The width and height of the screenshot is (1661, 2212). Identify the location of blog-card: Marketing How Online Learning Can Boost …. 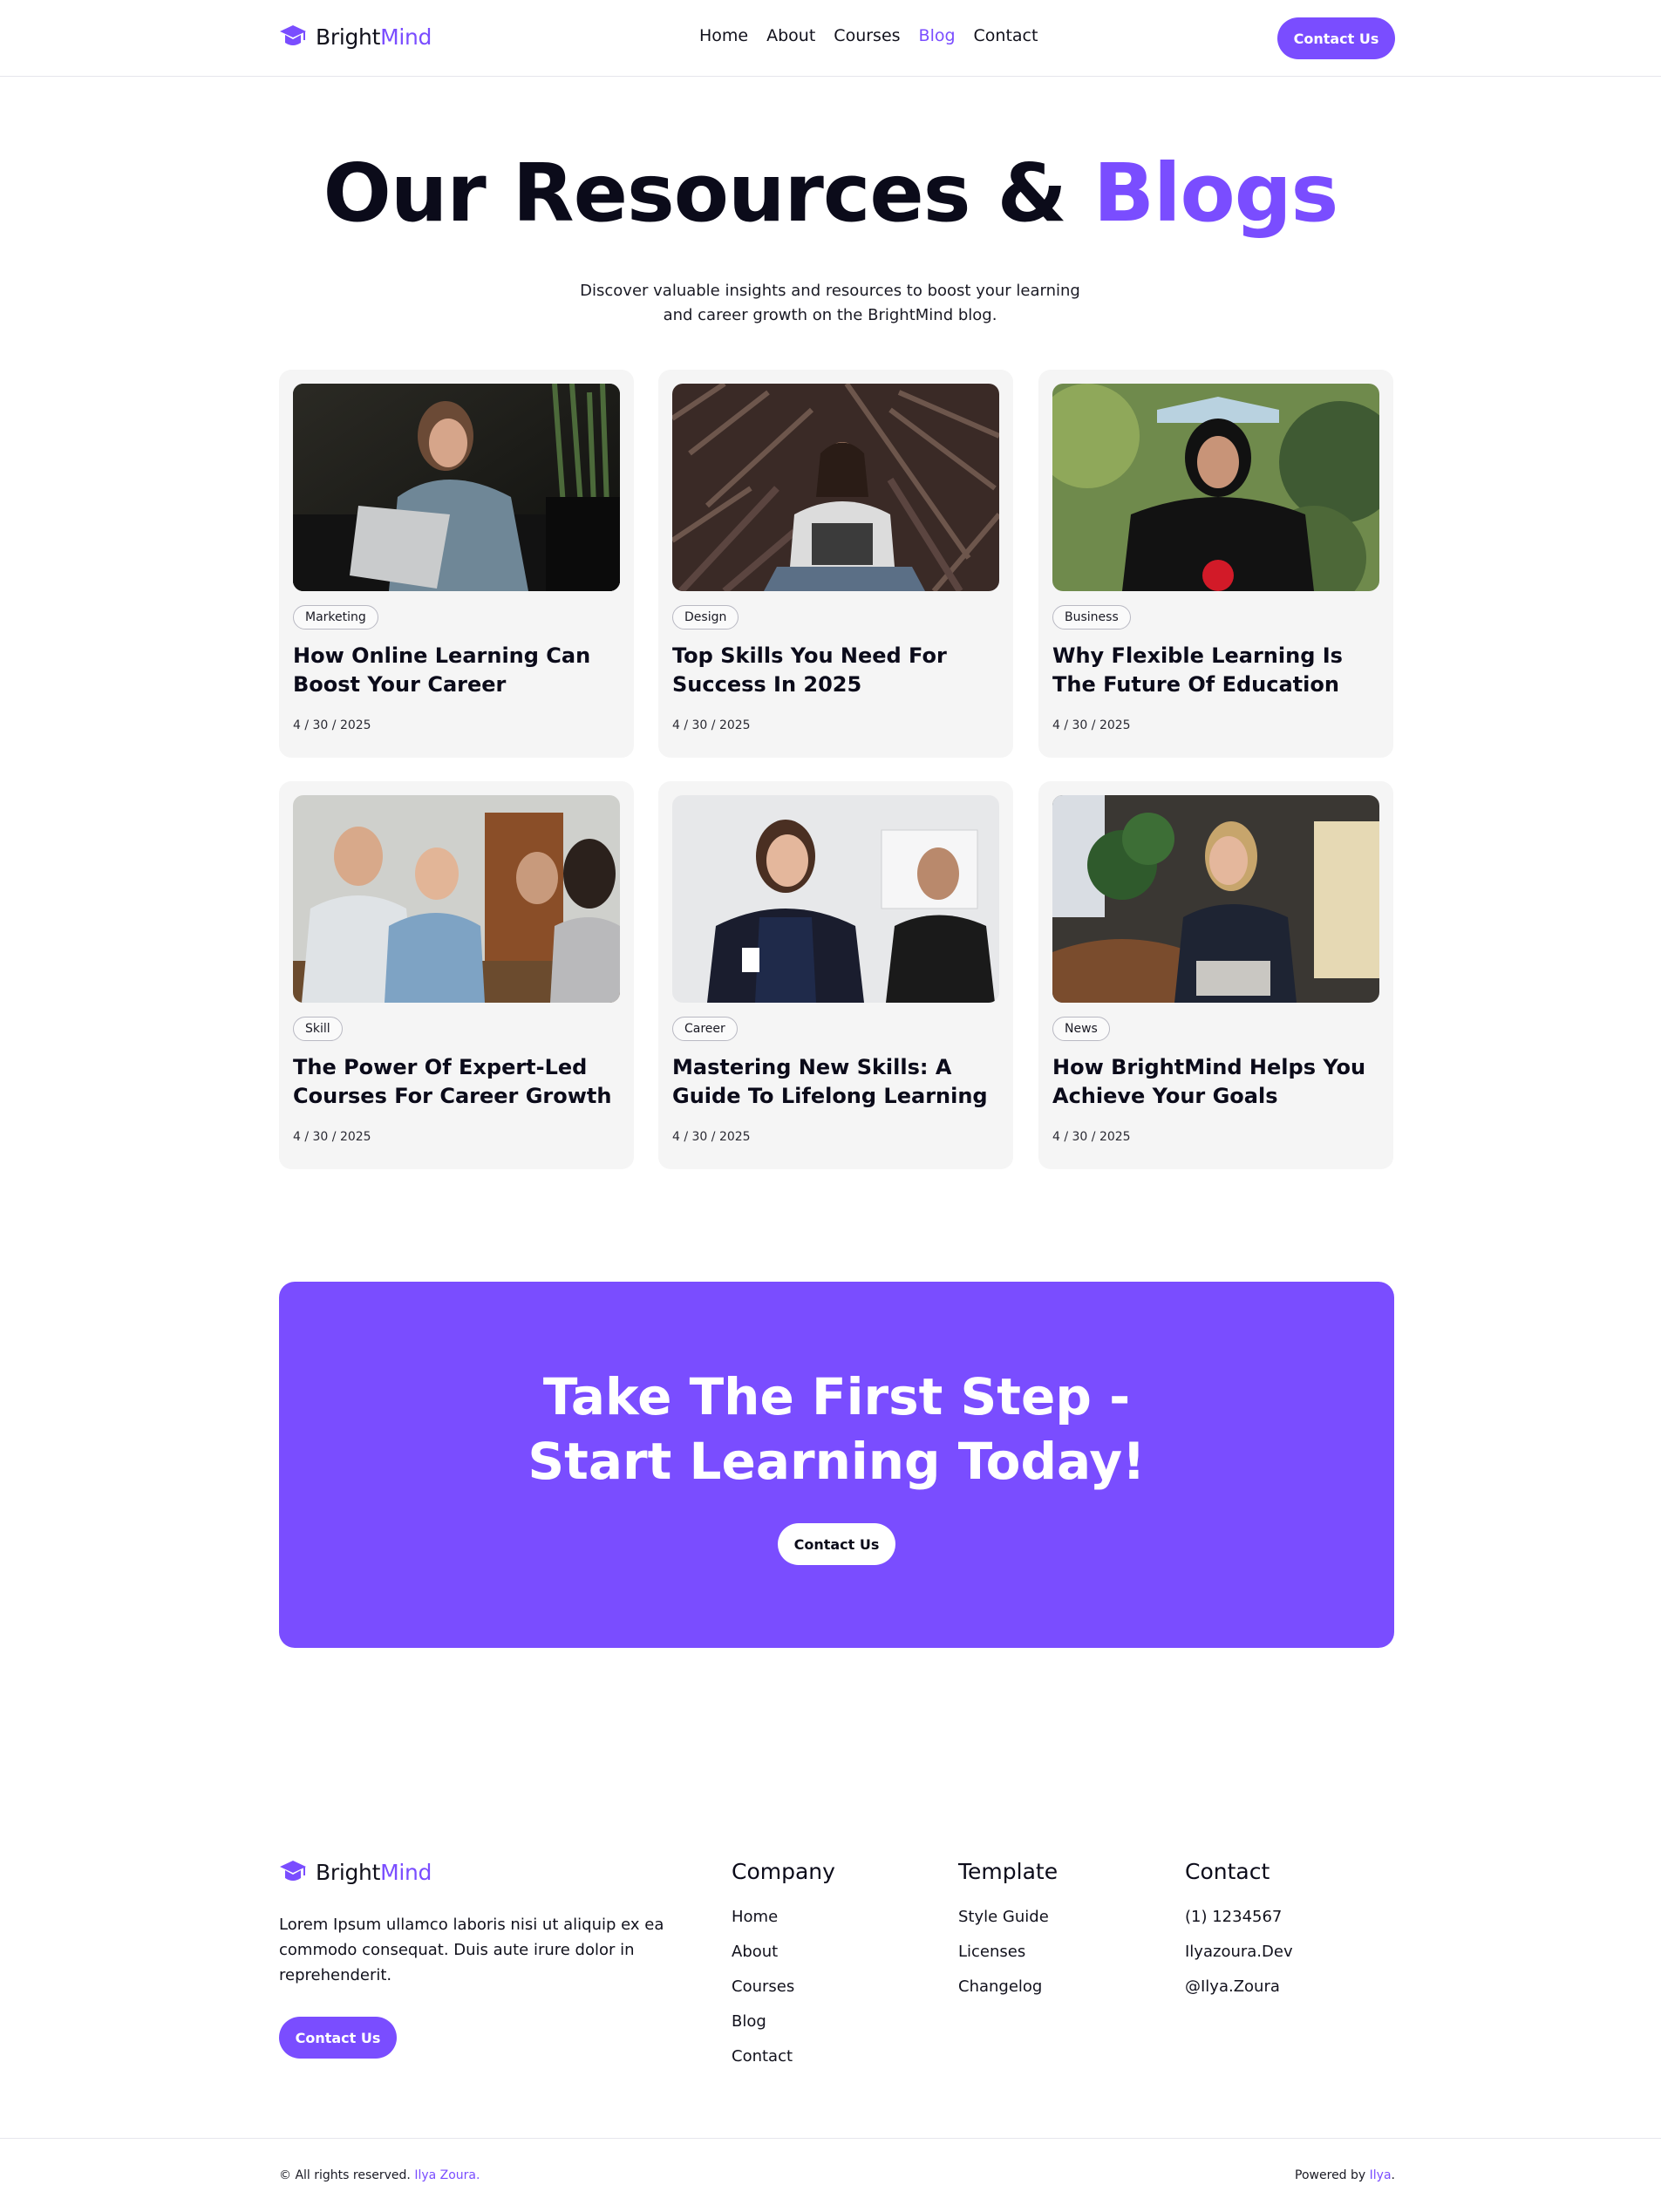
(456, 564).